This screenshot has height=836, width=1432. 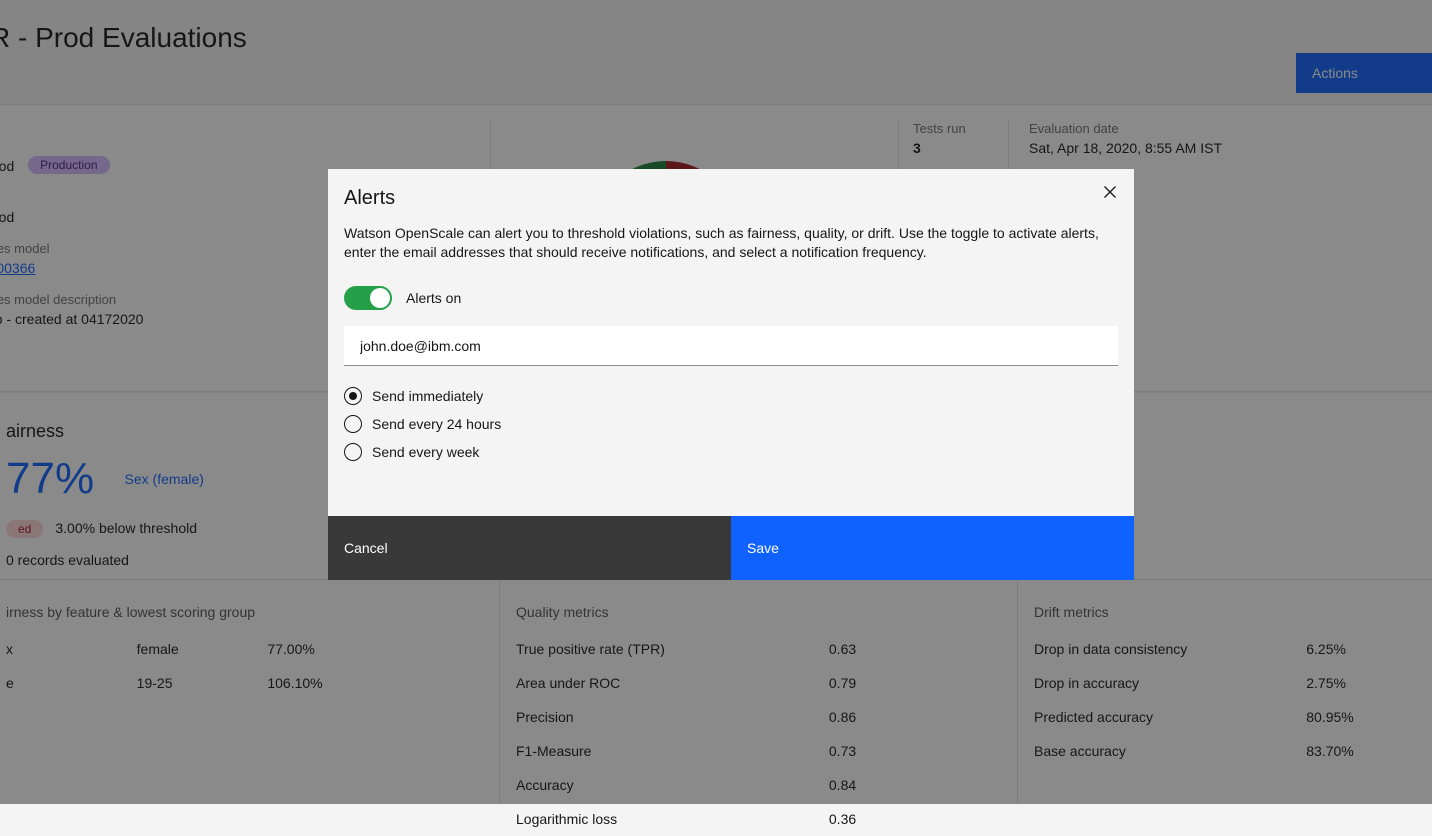 What do you see at coordinates (529, 548) in the screenshot?
I see `cancel-button: Cancel` at bounding box center [529, 548].